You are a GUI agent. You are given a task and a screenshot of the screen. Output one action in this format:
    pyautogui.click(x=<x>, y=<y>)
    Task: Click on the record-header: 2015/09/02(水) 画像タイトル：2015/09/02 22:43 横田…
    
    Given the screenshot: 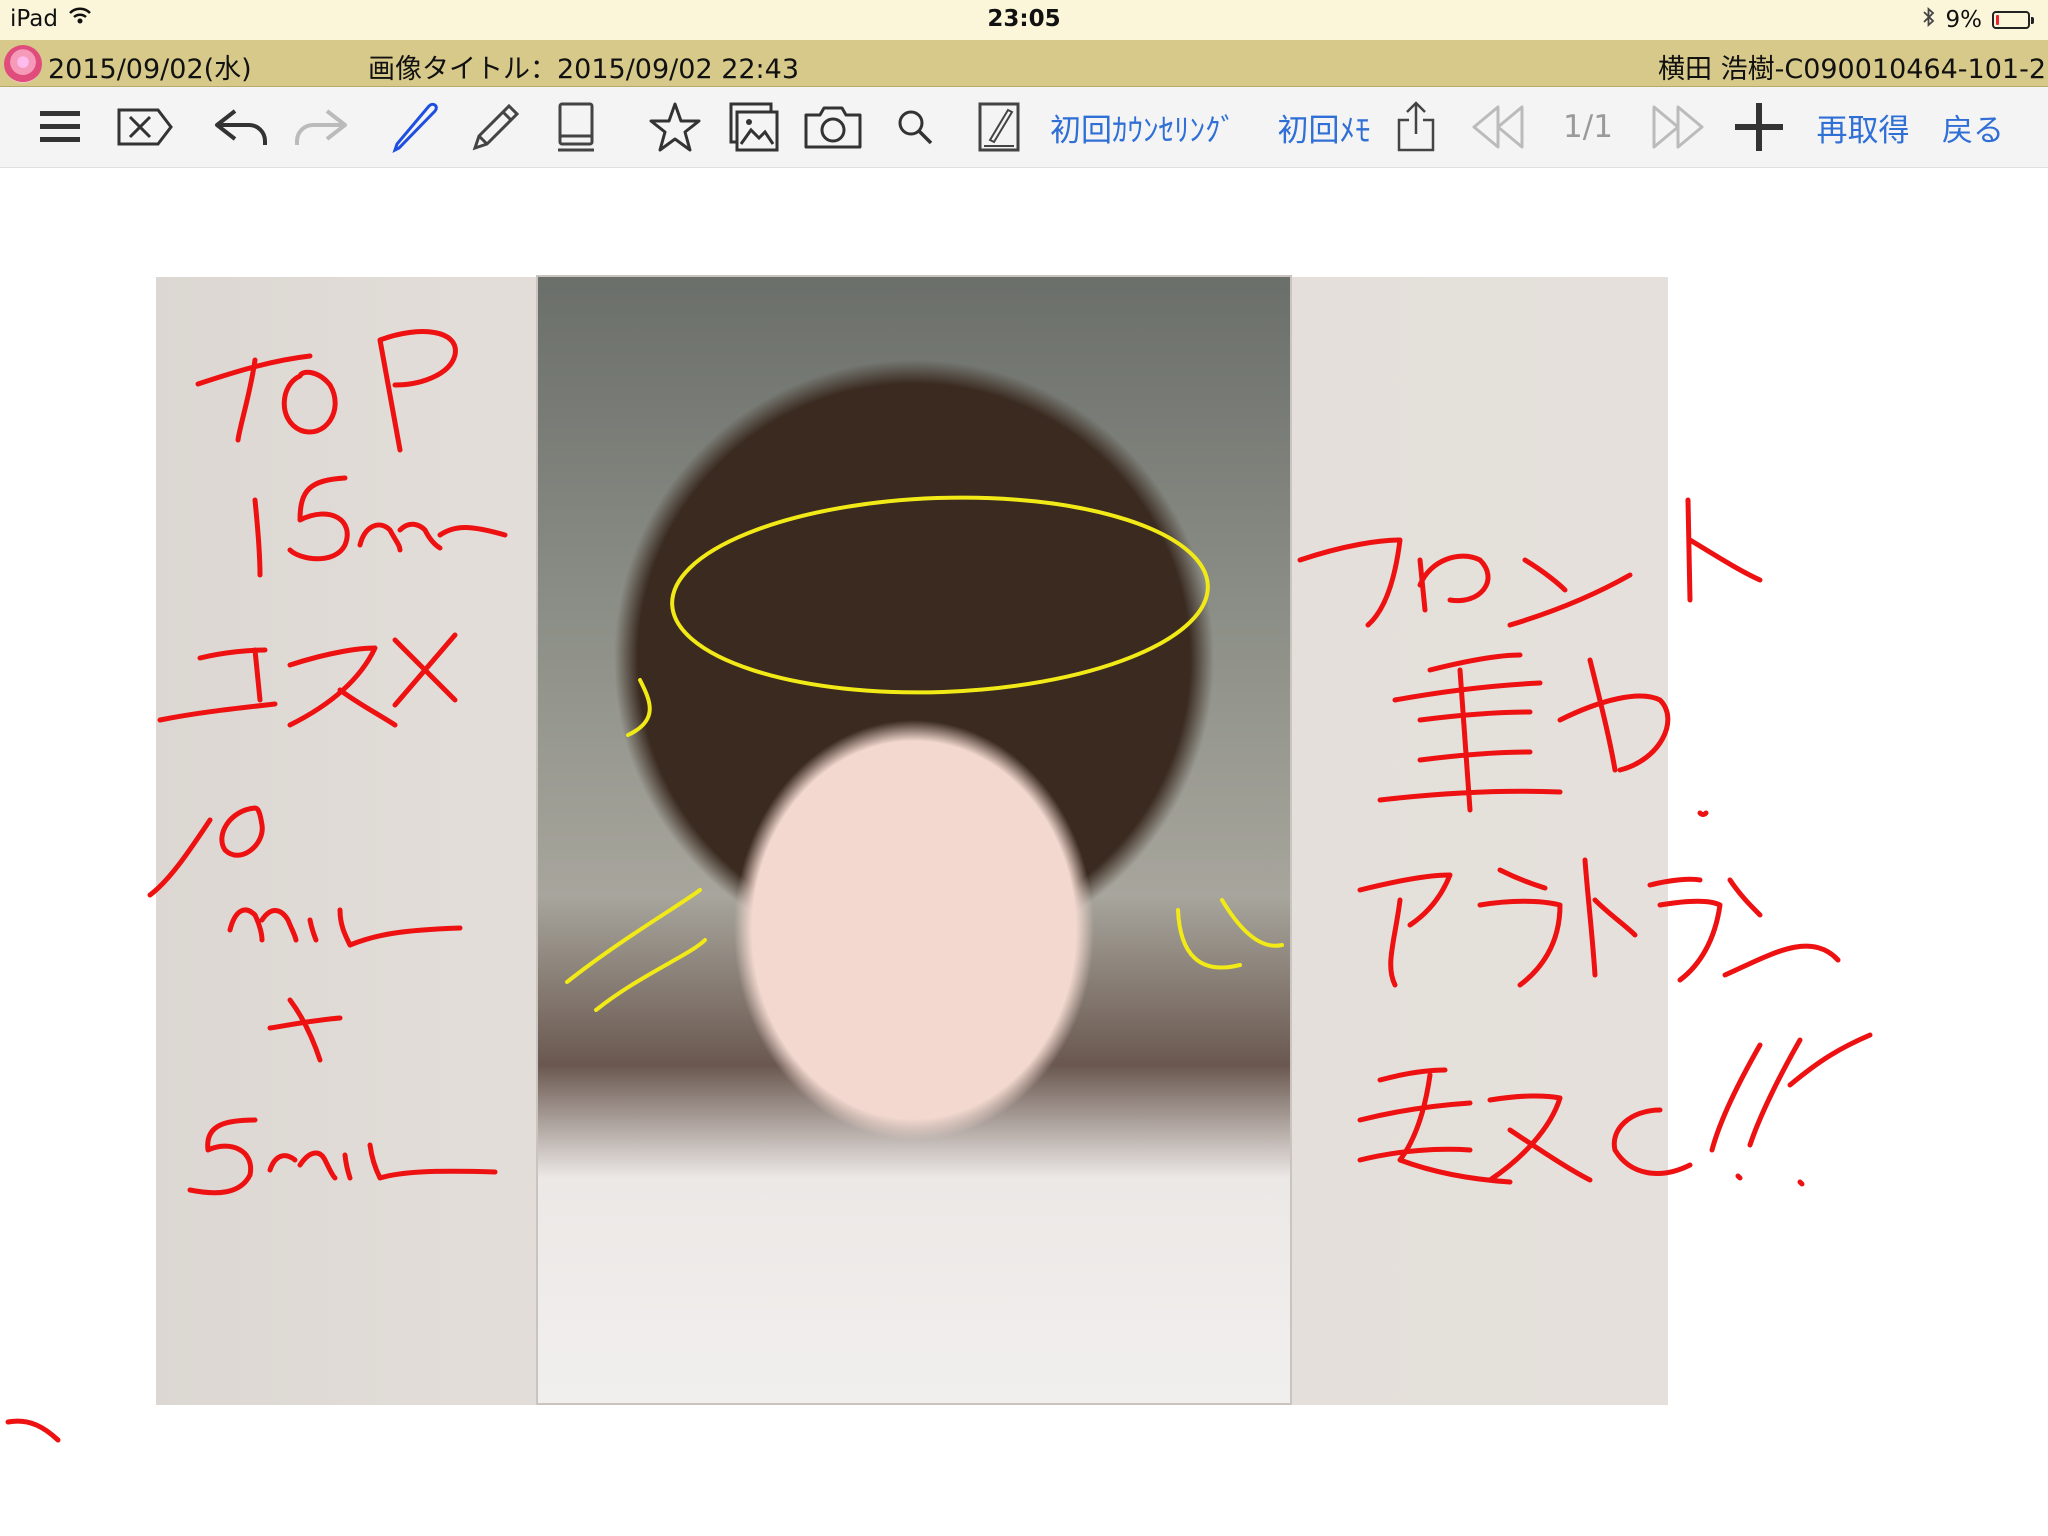 What is the action you would take?
    pyautogui.click(x=1024, y=63)
    